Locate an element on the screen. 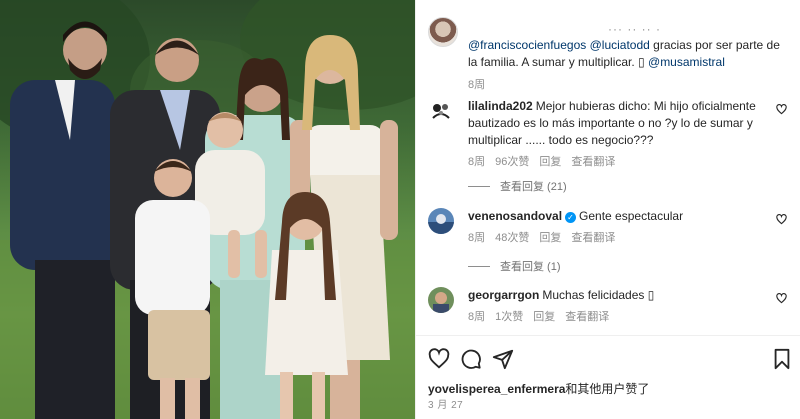 The width and height of the screenshot is (800, 419). caption-mention-2: @luciatodd is located at coordinates (620, 45).